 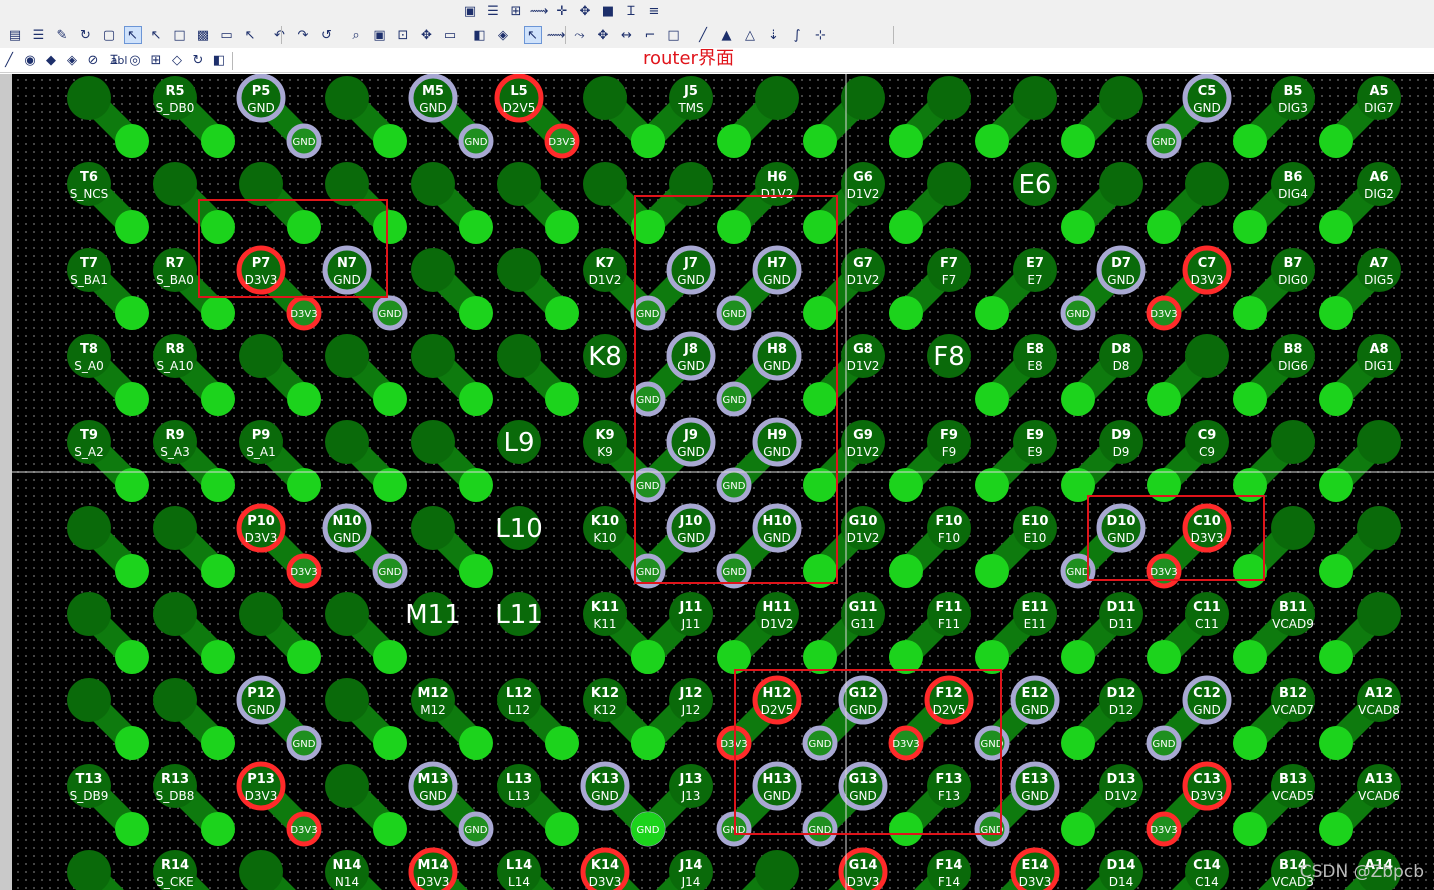 What do you see at coordinates (132, 35) in the screenshot?
I see `select-icon: ↖` at bounding box center [132, 35].